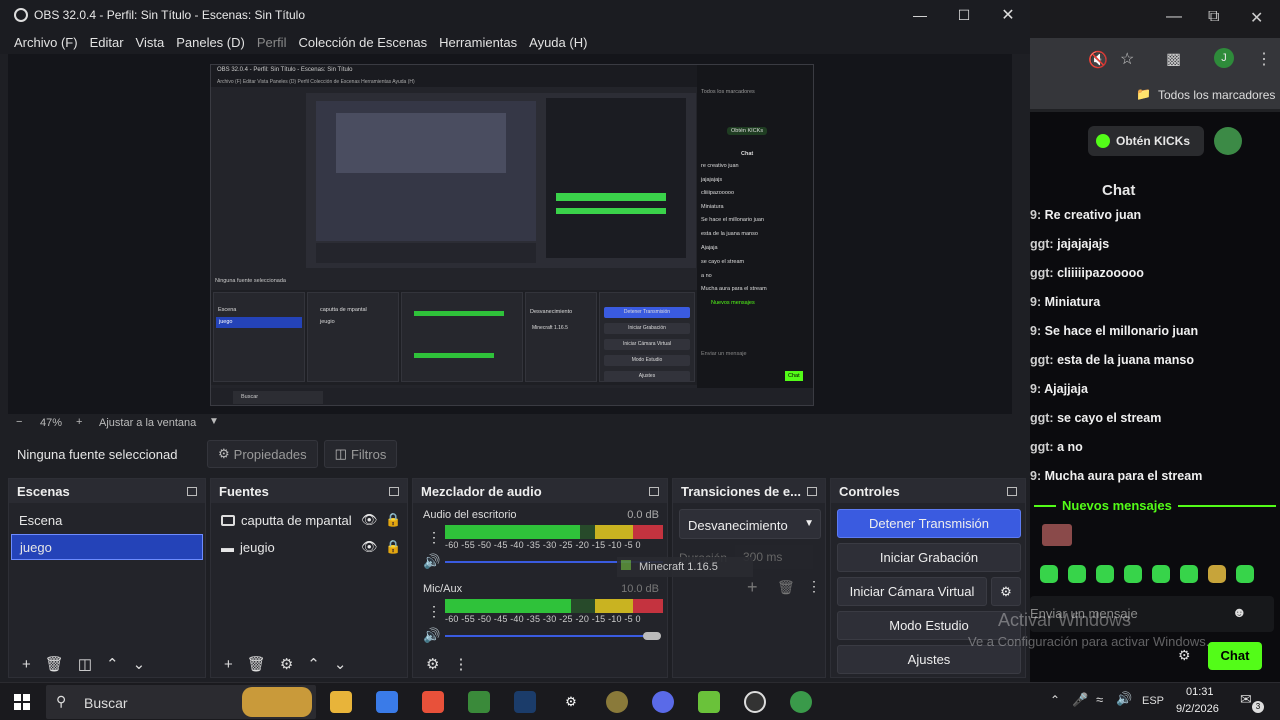 The width and height of the screenshot is (1280, 720). What do you see at coordinates (1224, 58) in the screenshot?
I see `profile-avatar: J` at bounding box center [1224, 58].